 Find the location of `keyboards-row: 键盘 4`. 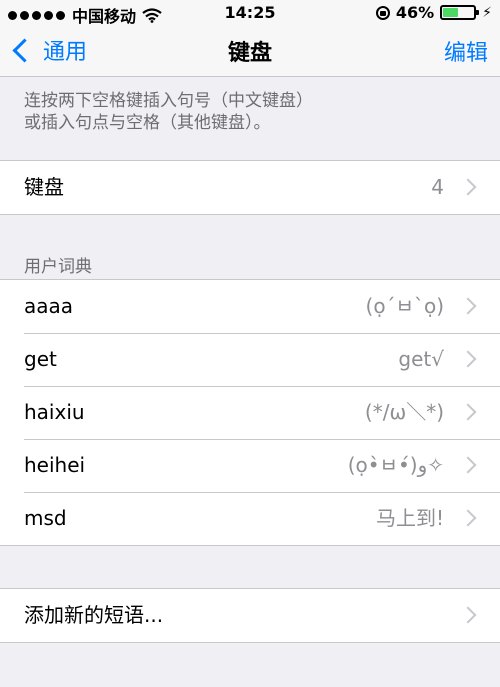

keyboards-row: 键盘 4 is located at coordinates (250, 187).